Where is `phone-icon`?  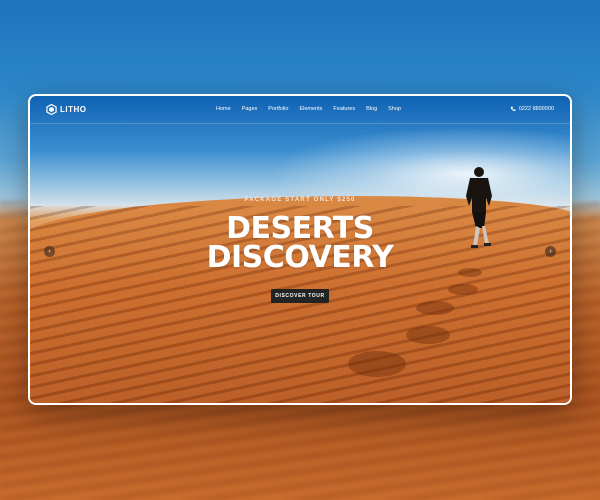 phone-icon is located at coordinates (513, 108).